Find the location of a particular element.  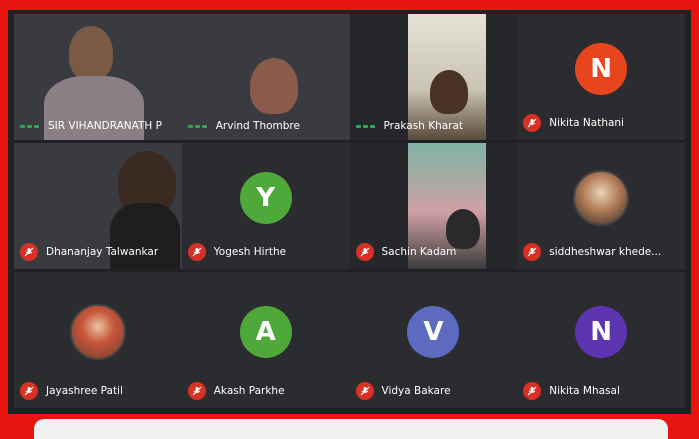

participant-tile: A Akash Parkhe is located at coordinates (265, 340).